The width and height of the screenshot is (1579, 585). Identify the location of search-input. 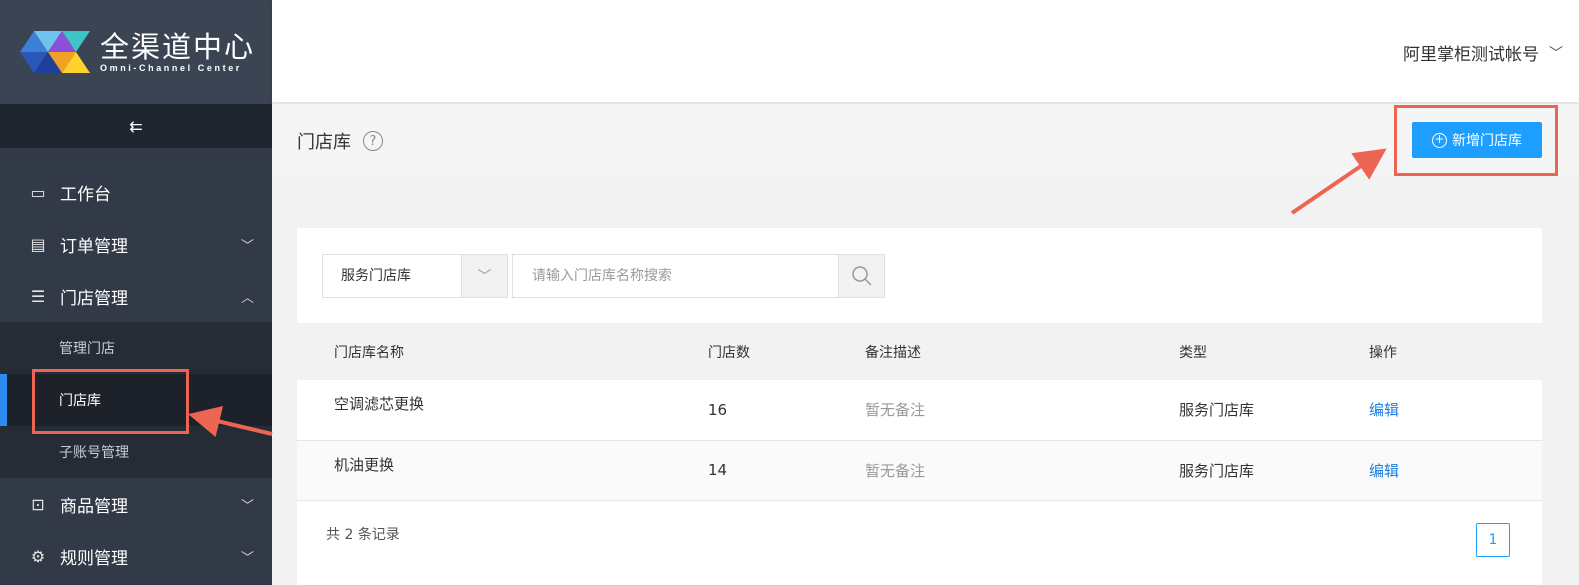
(675, 276).